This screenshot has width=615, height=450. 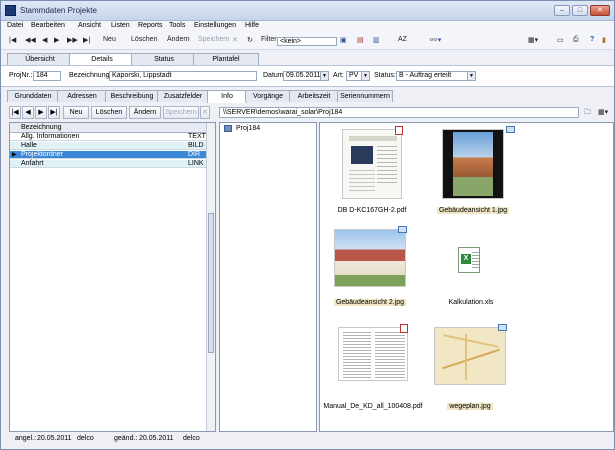 What do you see at coordinates (178, 39) in the screenshot?
I see `aendern-button: Ändern` at bounding box center [178, 39].